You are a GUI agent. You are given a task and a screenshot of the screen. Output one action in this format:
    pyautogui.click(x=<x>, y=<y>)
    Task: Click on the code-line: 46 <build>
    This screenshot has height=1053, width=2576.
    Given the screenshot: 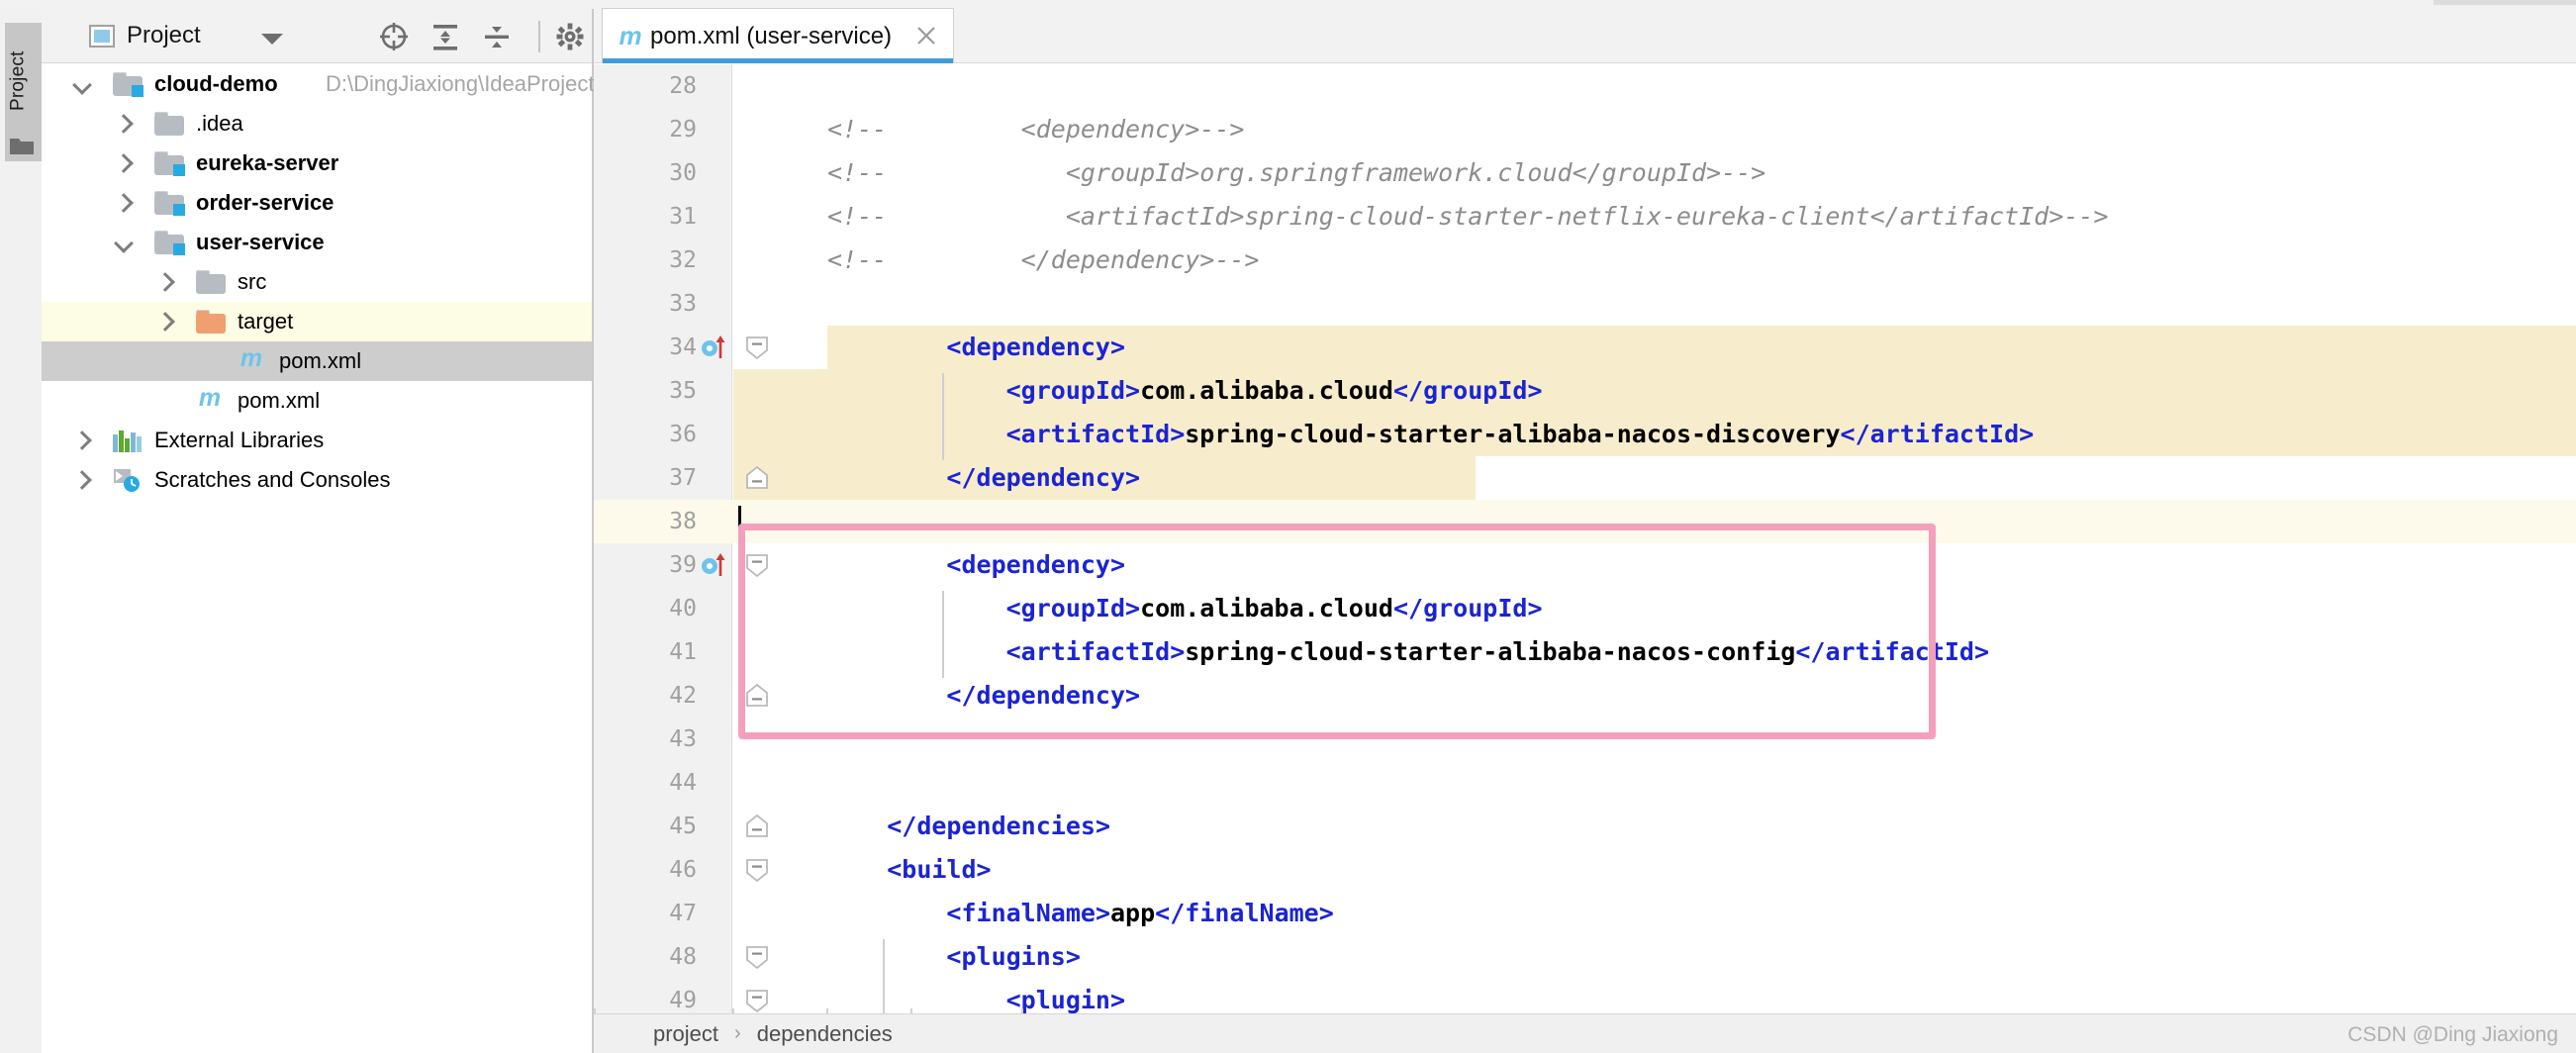 What is the action you would take?
    pyautogui.click(x=1585, y=870)
    